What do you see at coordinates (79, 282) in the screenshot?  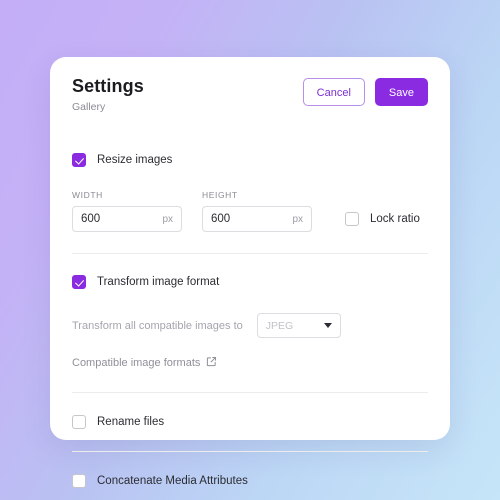 I see `transform-format-checkbox` at bounding box center [79, 282].